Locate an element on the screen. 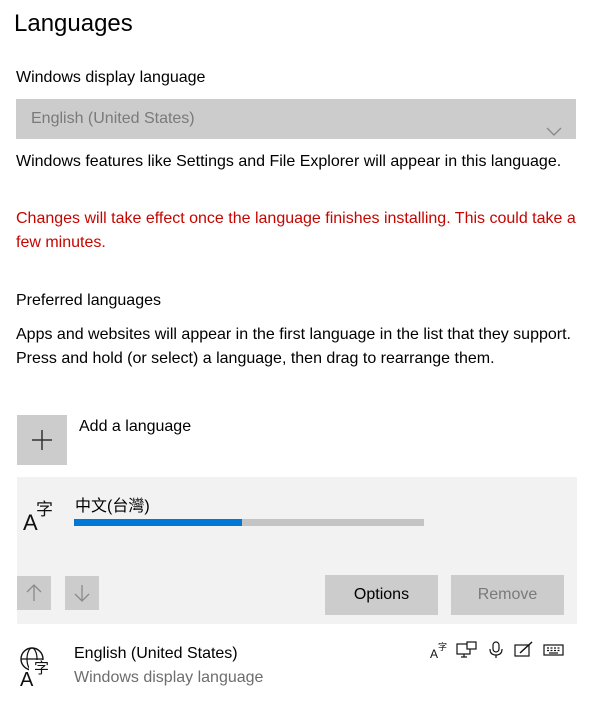  plus-icon is located at coordinates (42, 440).